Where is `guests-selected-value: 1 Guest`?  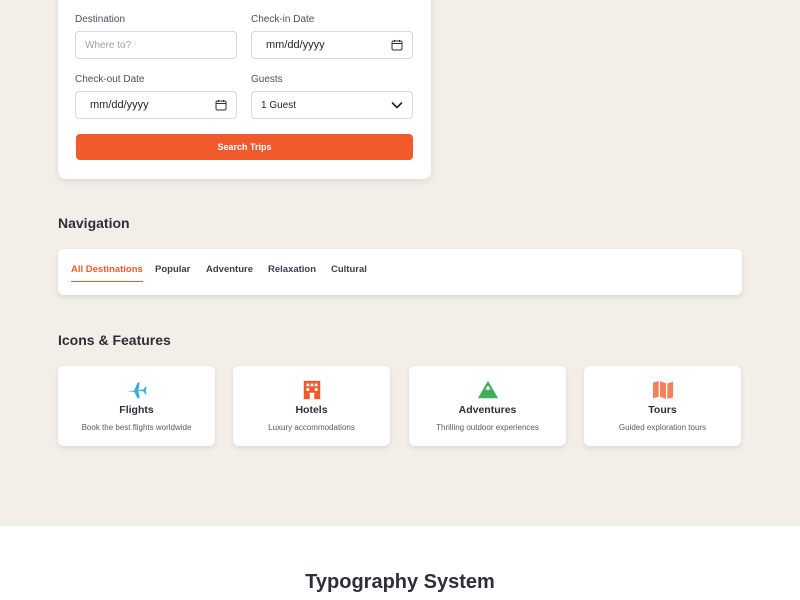
guests-selected-value: 1 Guest is located at coordinates (279, 105).